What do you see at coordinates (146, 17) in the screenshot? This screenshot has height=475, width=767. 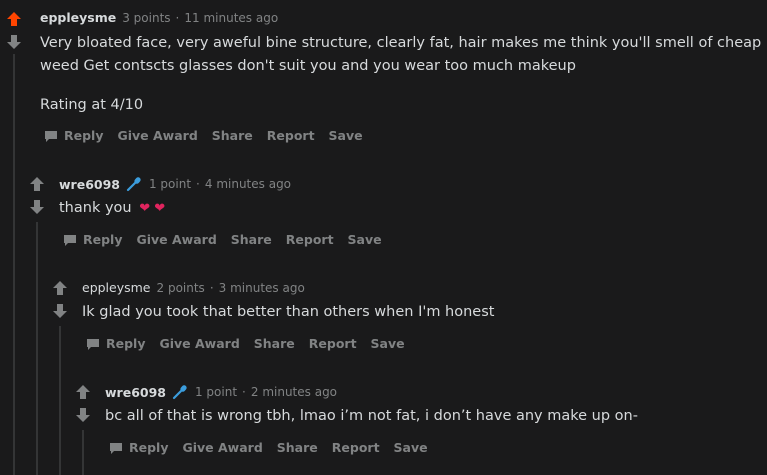 I see `points-count: 3 points` at bounding box center [146, 17].